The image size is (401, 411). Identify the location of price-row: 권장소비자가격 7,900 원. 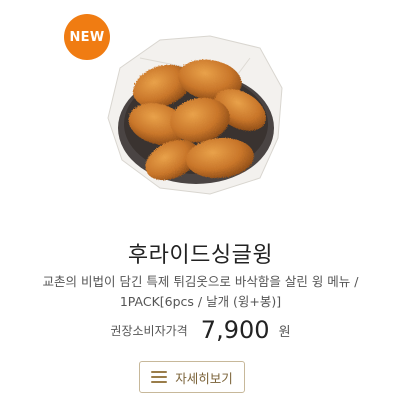
(200, 330).